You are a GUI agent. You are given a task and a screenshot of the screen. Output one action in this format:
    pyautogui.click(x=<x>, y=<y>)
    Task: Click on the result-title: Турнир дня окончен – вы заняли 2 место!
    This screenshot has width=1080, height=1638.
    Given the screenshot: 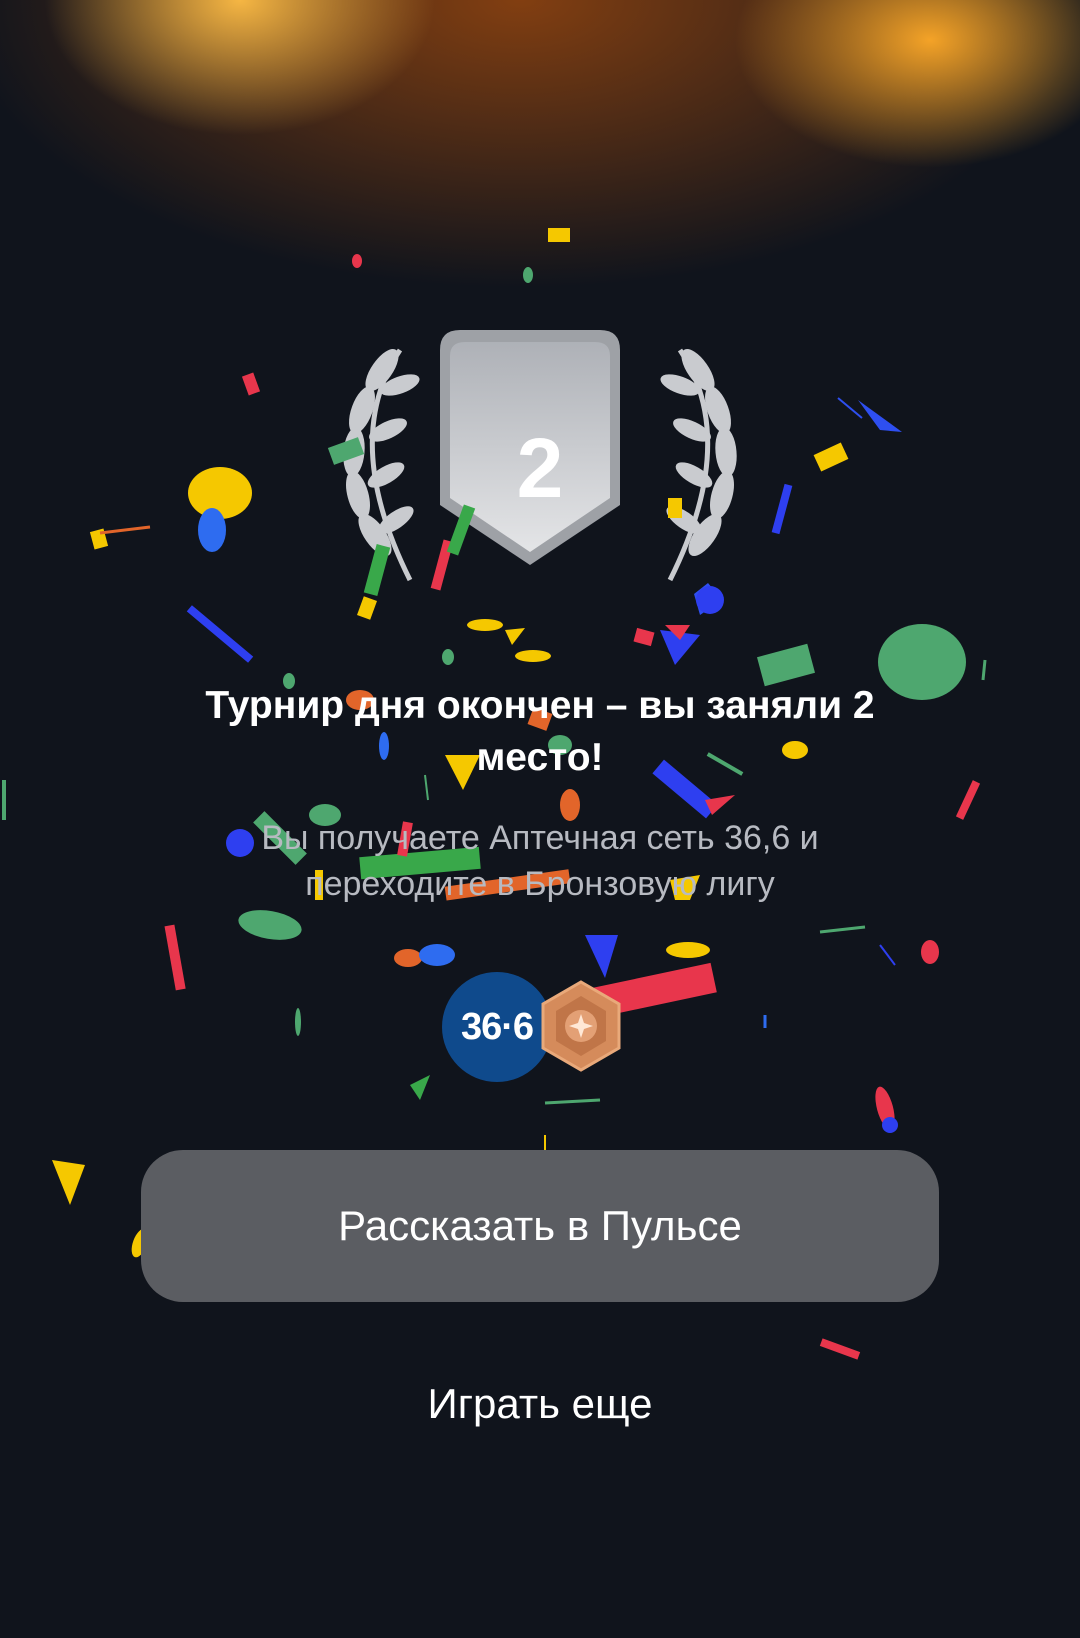 What is the action you would take?
    pyautogui.click(x=540, y=731)
    